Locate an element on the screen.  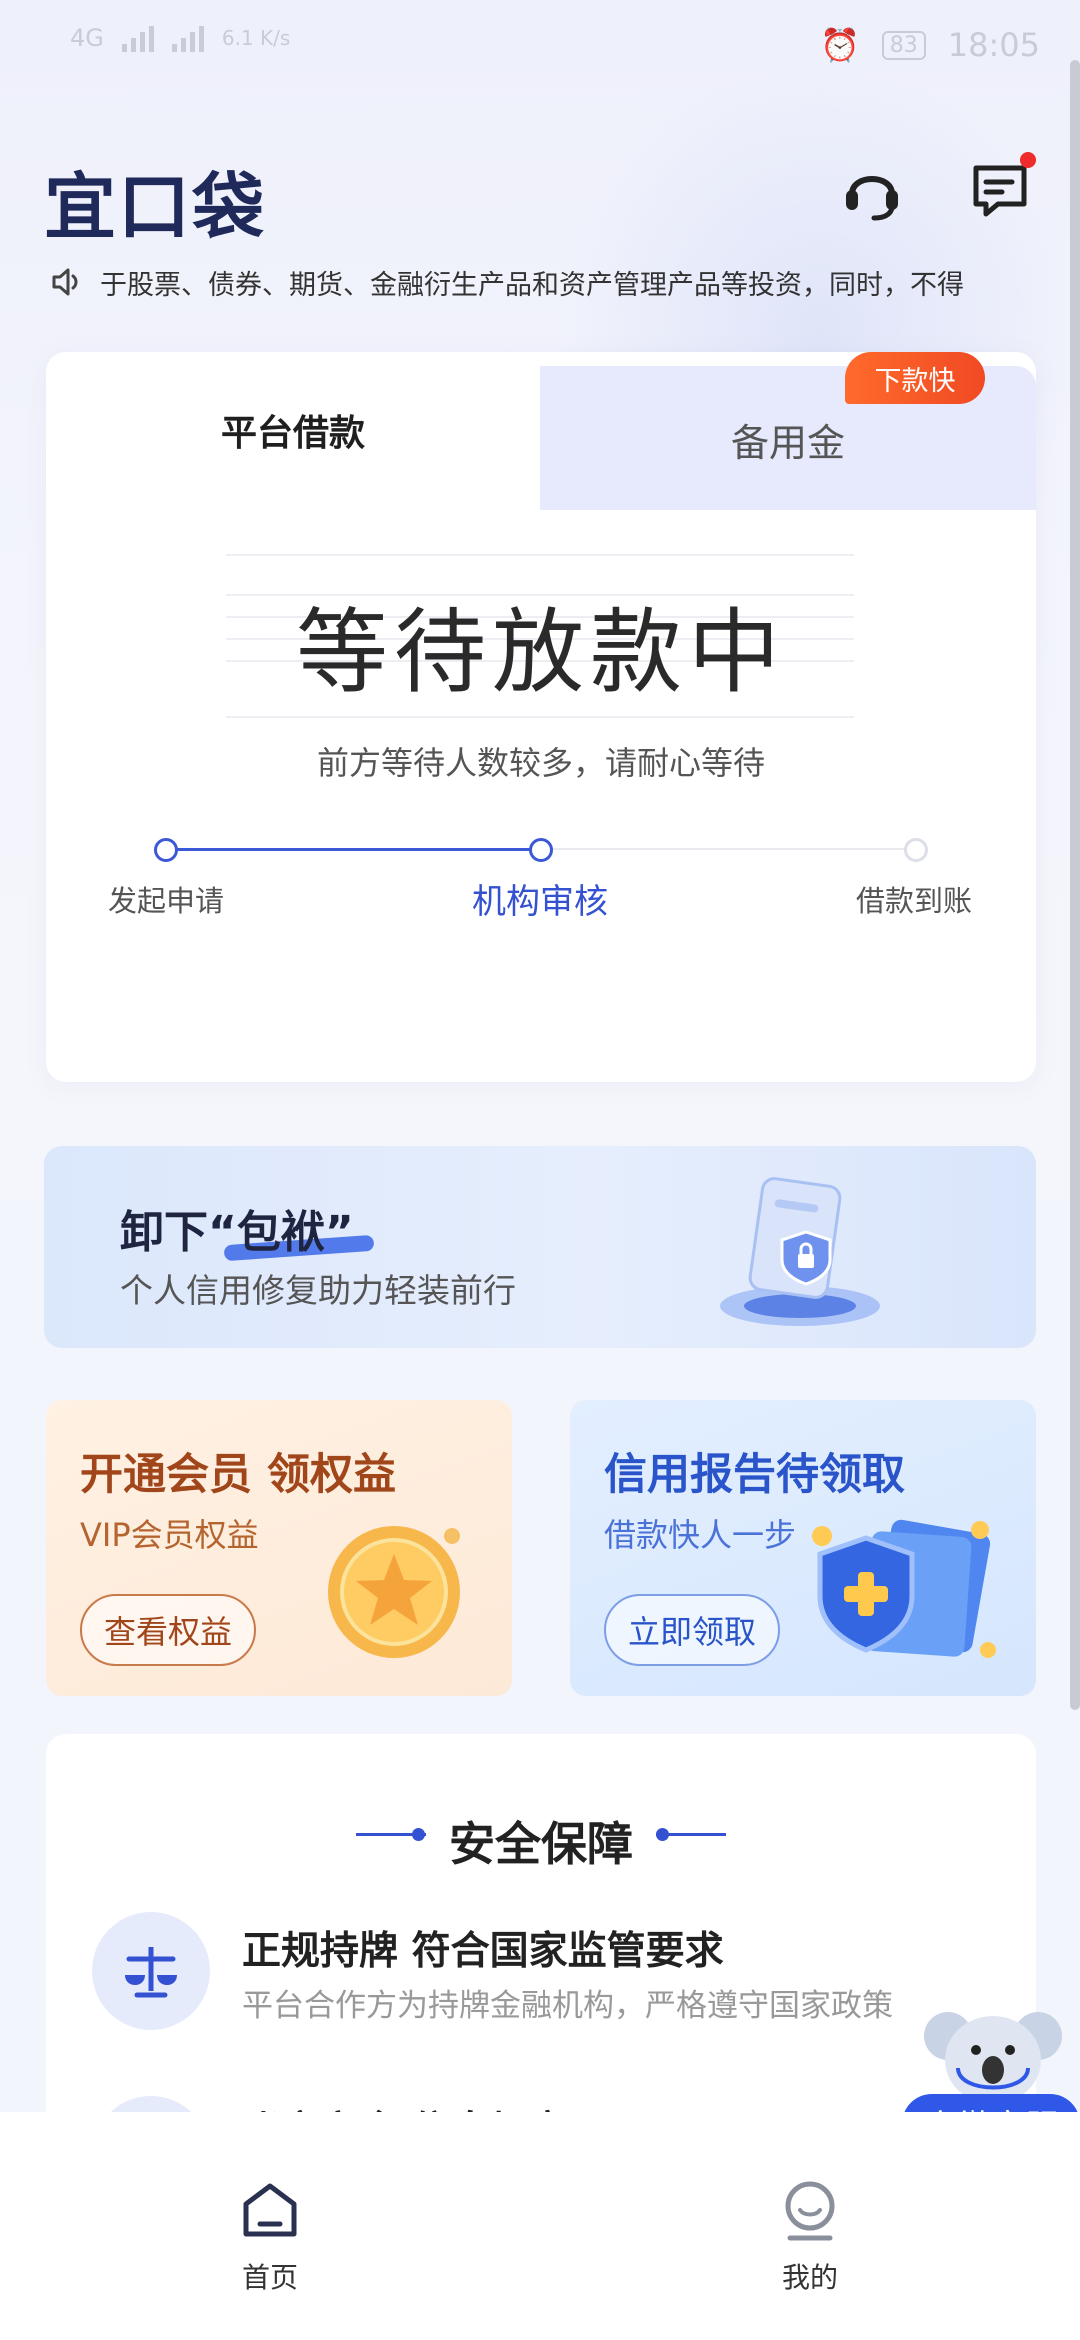
notice-text: 于股票、债券、期货、金融衍生产品和资产管理产品等投资，同时，不得 is located at coordinates (532, 285).